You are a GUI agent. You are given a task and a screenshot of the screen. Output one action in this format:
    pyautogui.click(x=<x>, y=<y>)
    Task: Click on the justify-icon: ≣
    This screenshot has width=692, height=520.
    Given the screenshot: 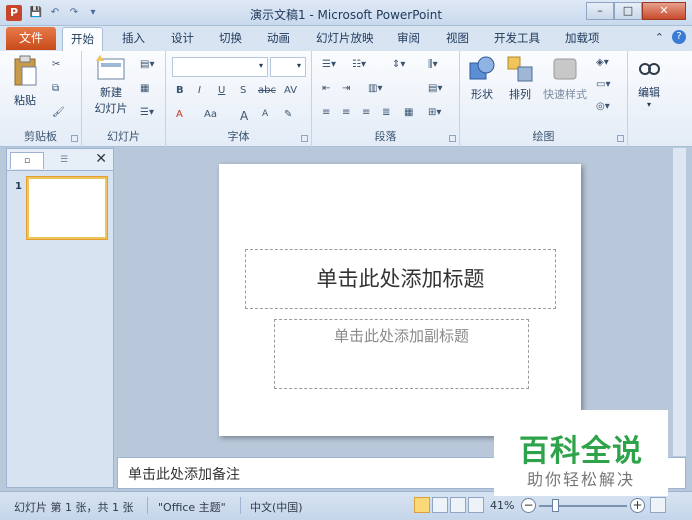 What is the action you would take?
    pyautogui.click(x=386, y=112)
    